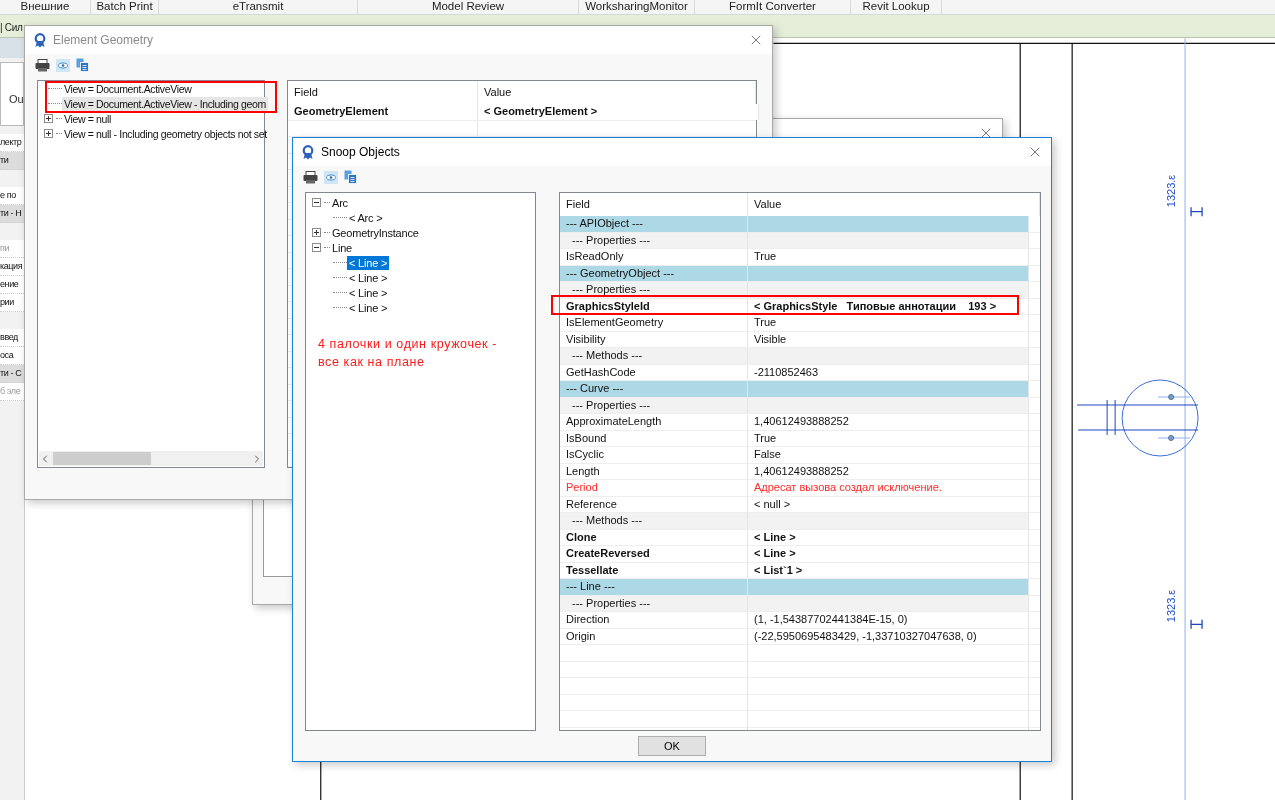 The width and height of the screenshot is (1275, 800). Describe the element at coordinates (773, 7) in the screenshot. I see `ribbon-tab: FormIt Converter` at that location.